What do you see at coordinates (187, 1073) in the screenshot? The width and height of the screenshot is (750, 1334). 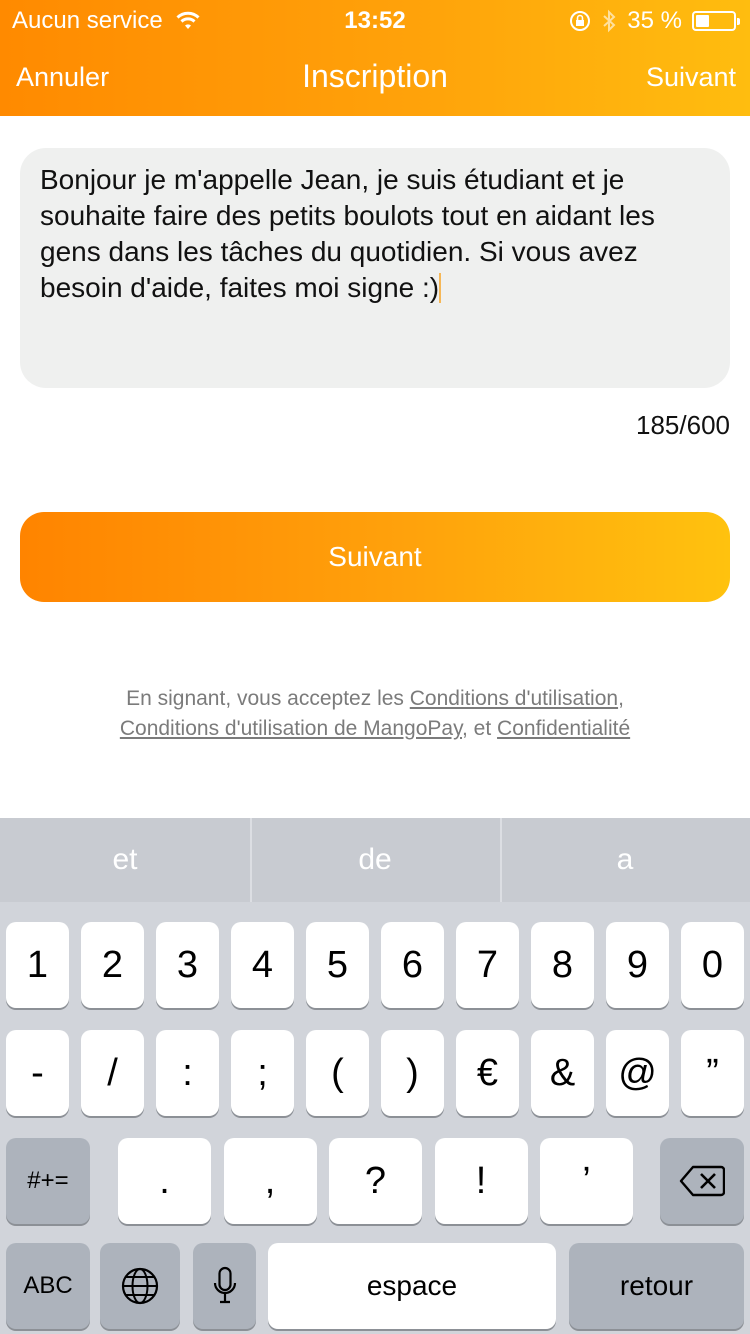 I see `keyboard-key: :` at bounding box center [187, 1073].